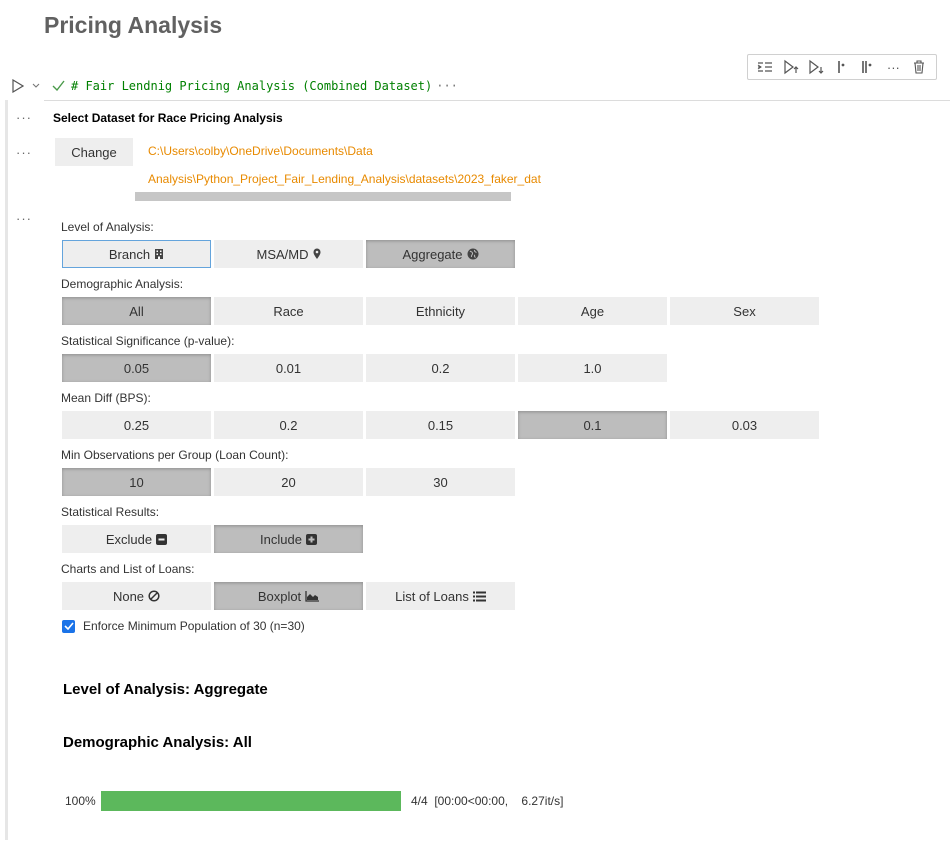 The width and height of the screenshot is (950, 842). I want to click on level-branch-button: Branch, so click(136, 254).